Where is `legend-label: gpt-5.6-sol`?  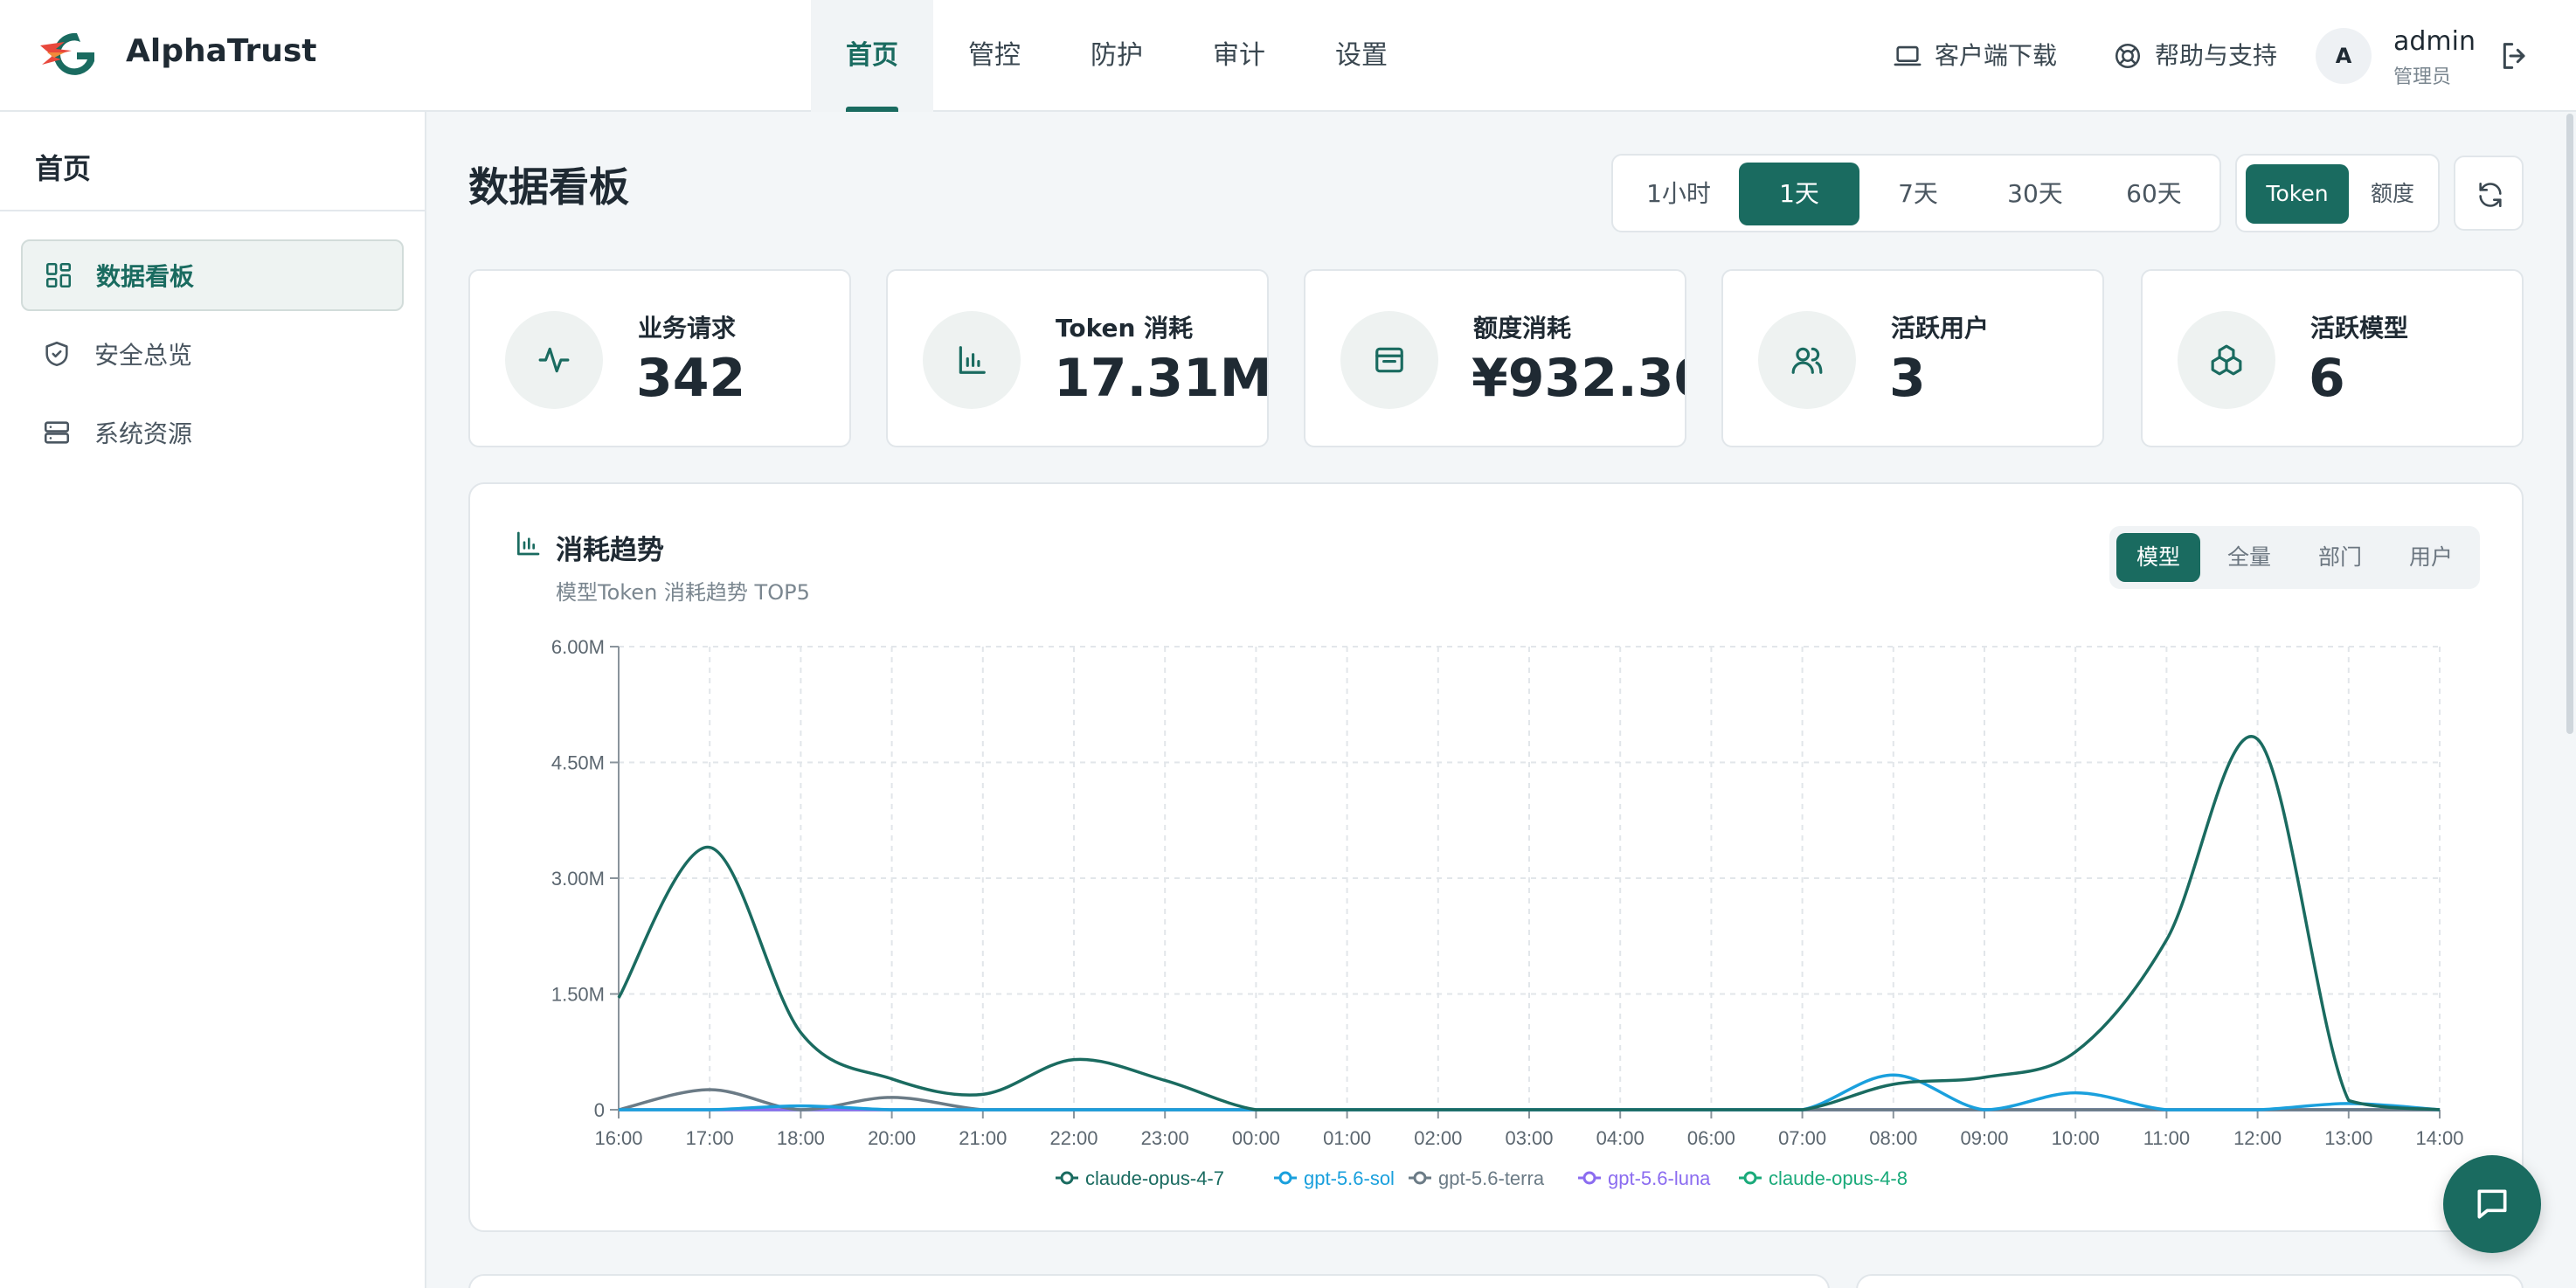
legend-label: gpt-5.6-sol is located at coordinates (1349, 1178).